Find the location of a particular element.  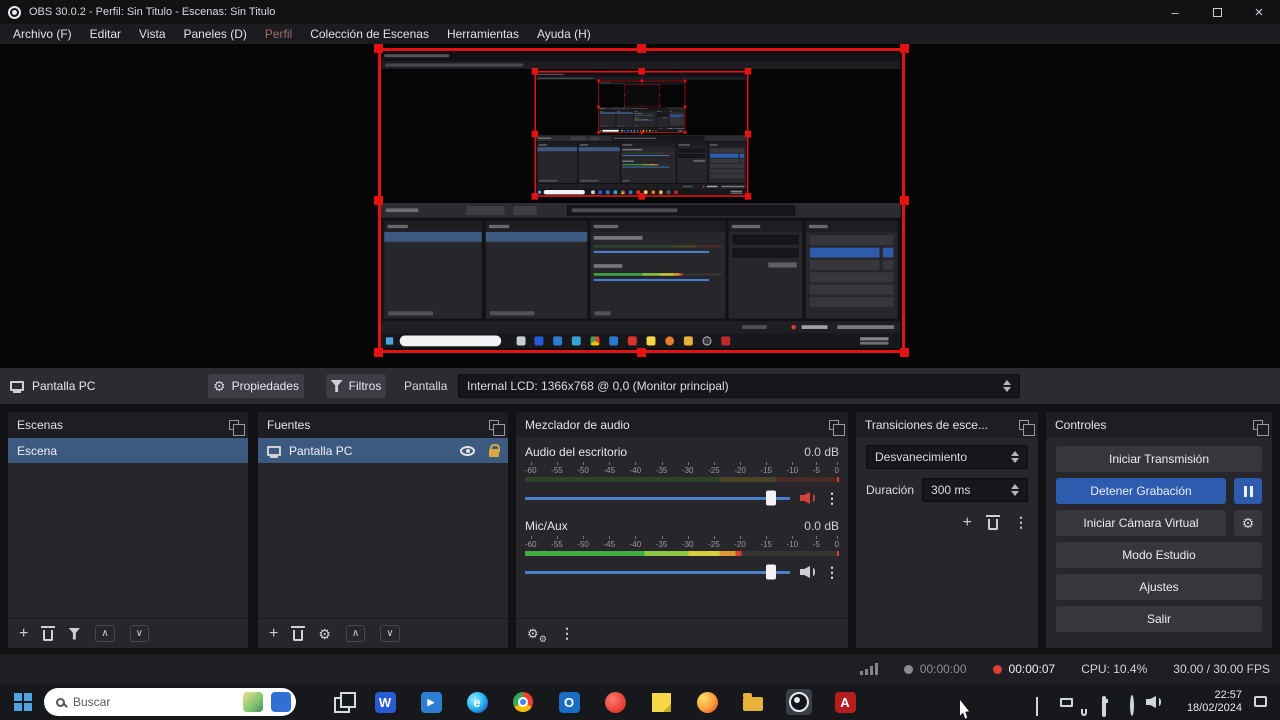

transition-options-kebab: ⋮ is located at coordinates (1021, 522).